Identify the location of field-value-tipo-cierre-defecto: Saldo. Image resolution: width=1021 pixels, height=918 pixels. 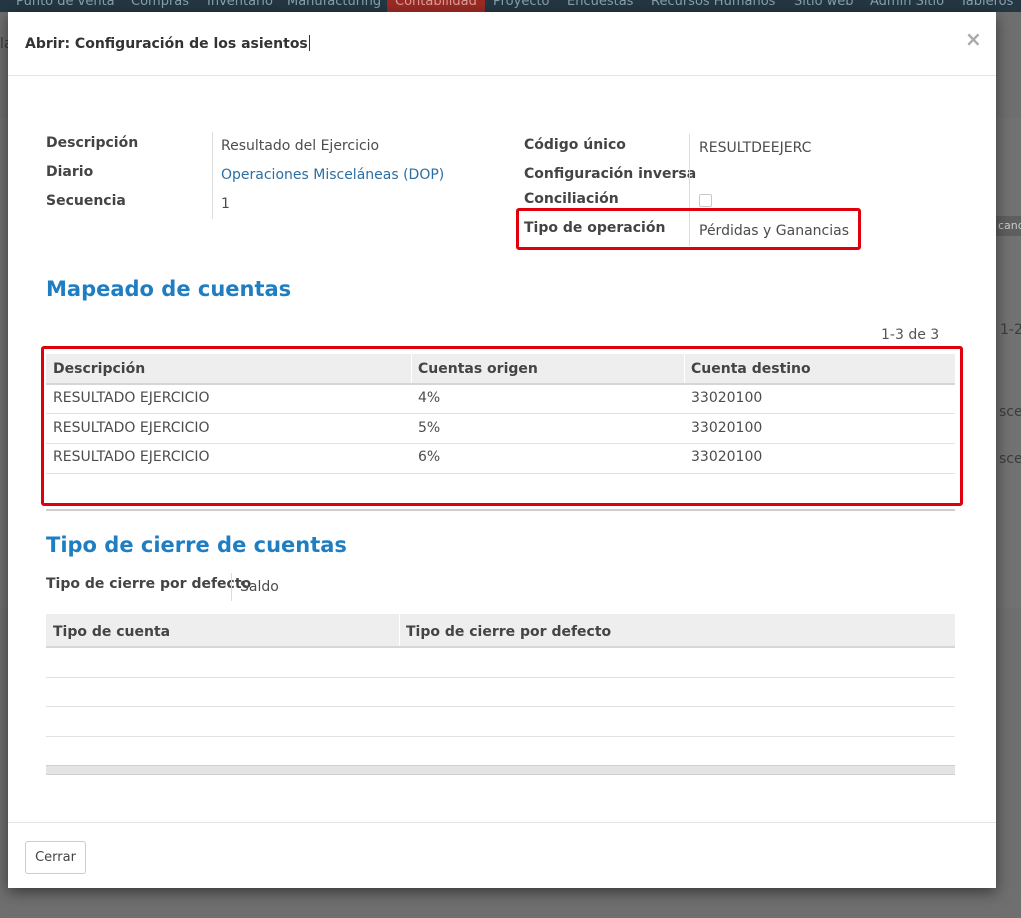
(259, 587).